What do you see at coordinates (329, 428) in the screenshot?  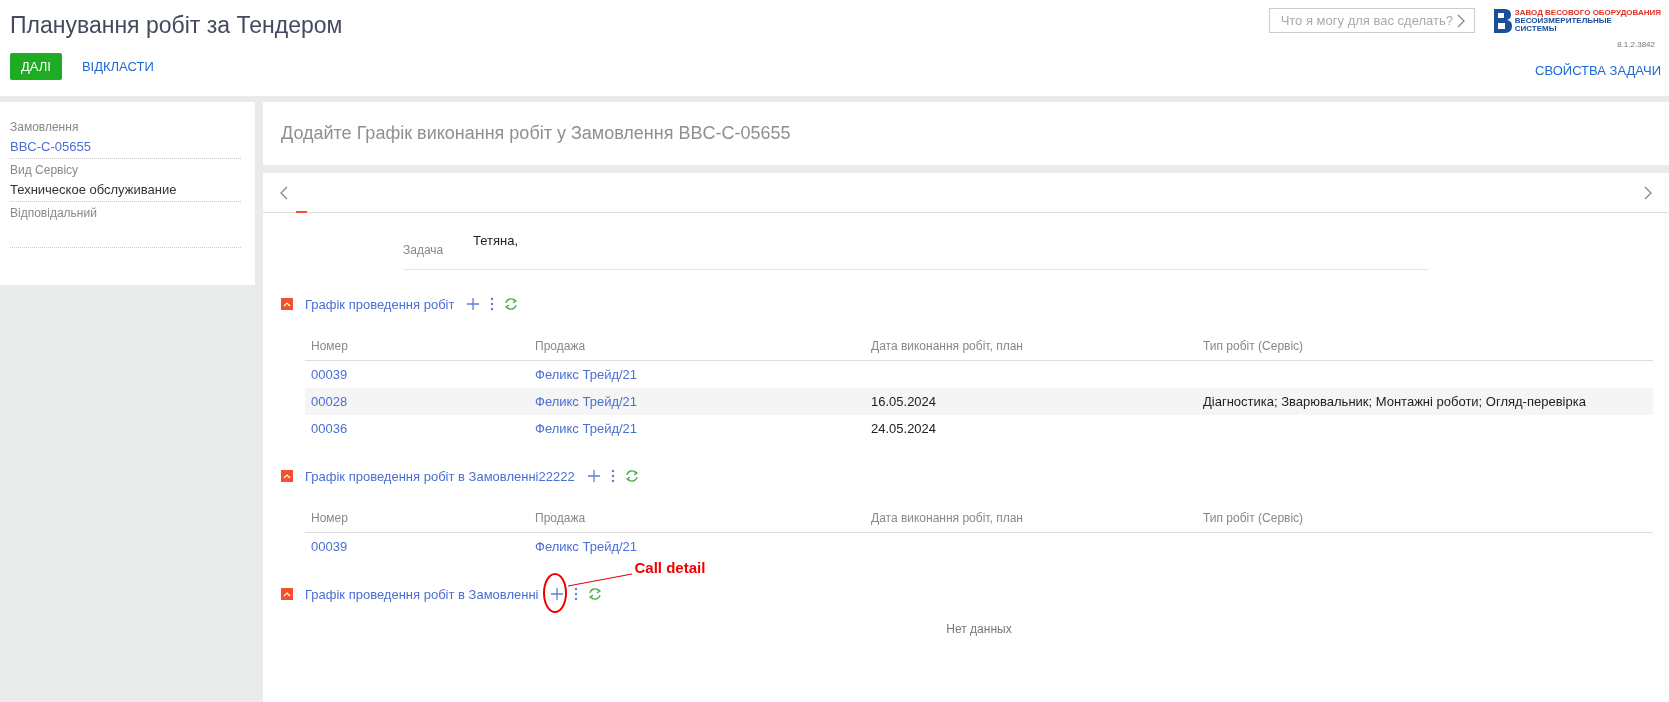 I see `record-link: 00036` at bounding box center [329, 428].